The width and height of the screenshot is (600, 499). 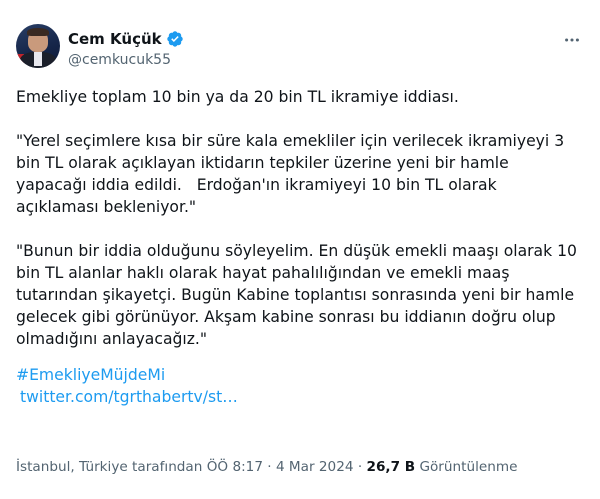 I want to click on tweet-location: İstanbul, Türkiye tarafından, so click(x=109, y=467).